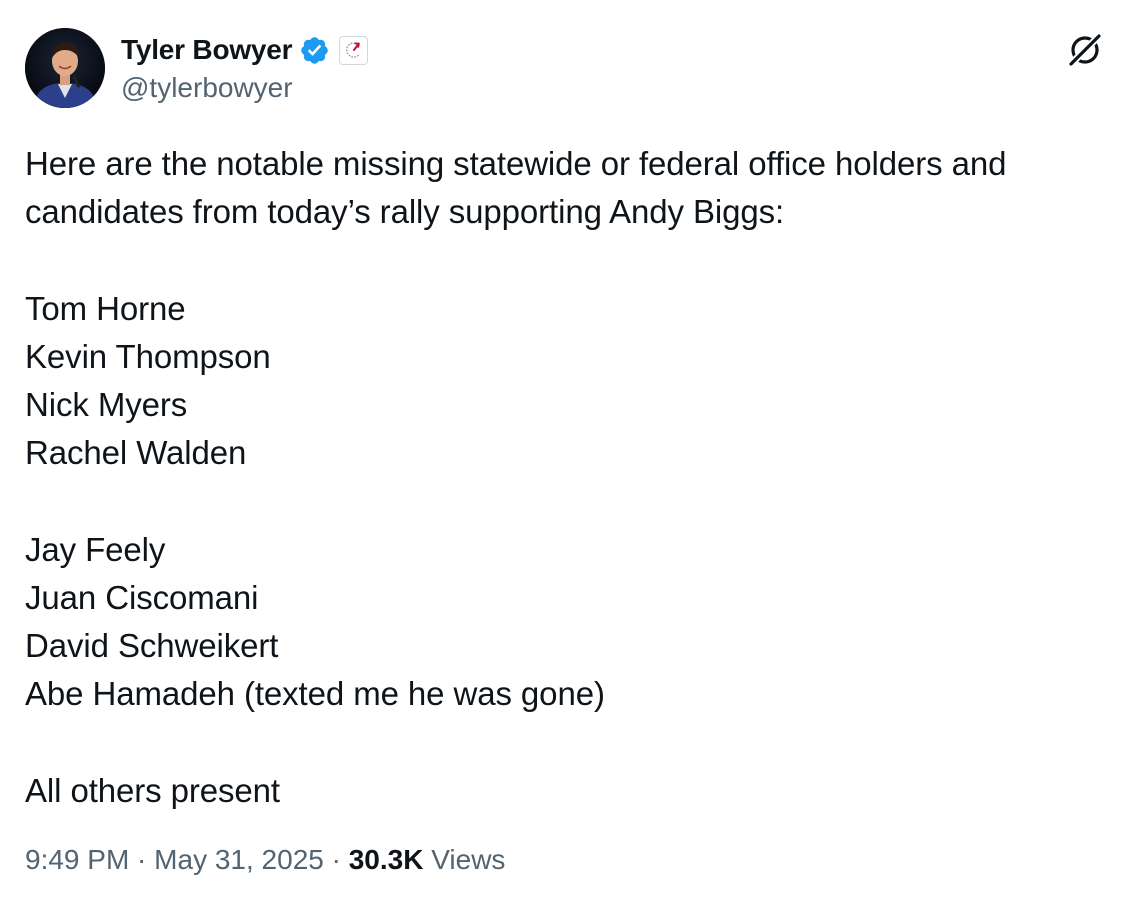 The height and width of the screenshot is (903, 1122). I want to click on missing-name: Tom Horne, so click(105, 308).